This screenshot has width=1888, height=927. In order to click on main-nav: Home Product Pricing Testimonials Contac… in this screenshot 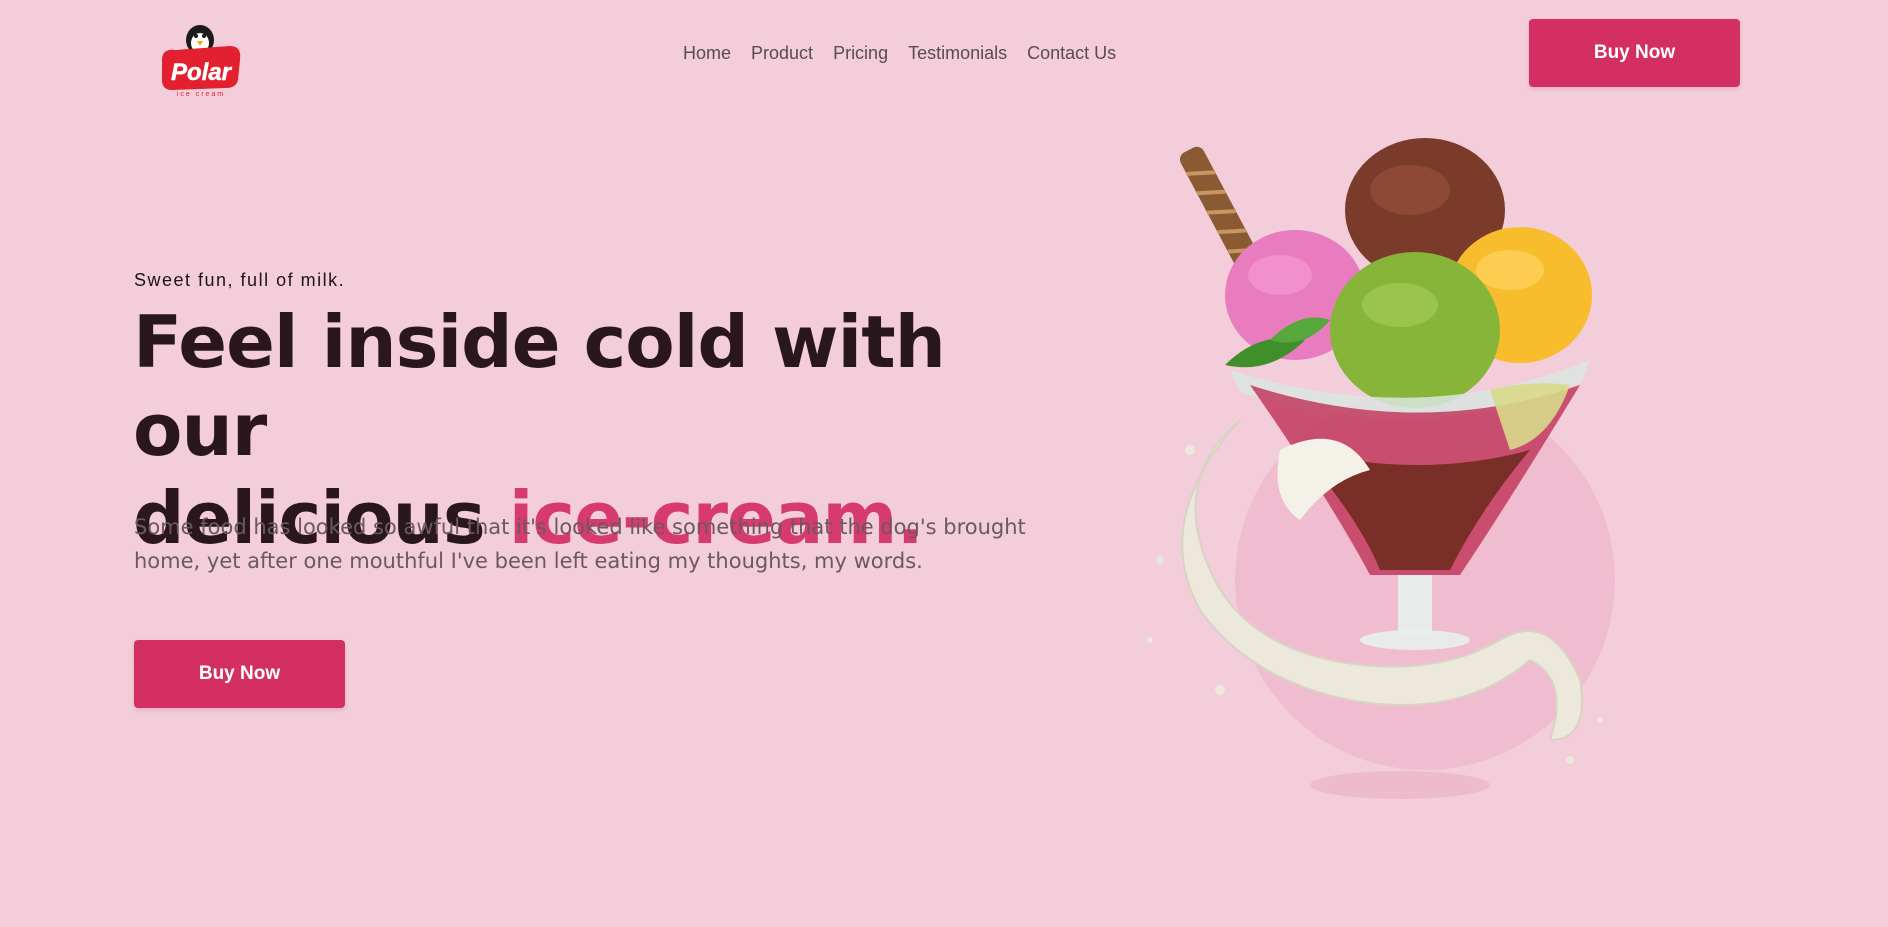, I will do `click(909, 53)`.